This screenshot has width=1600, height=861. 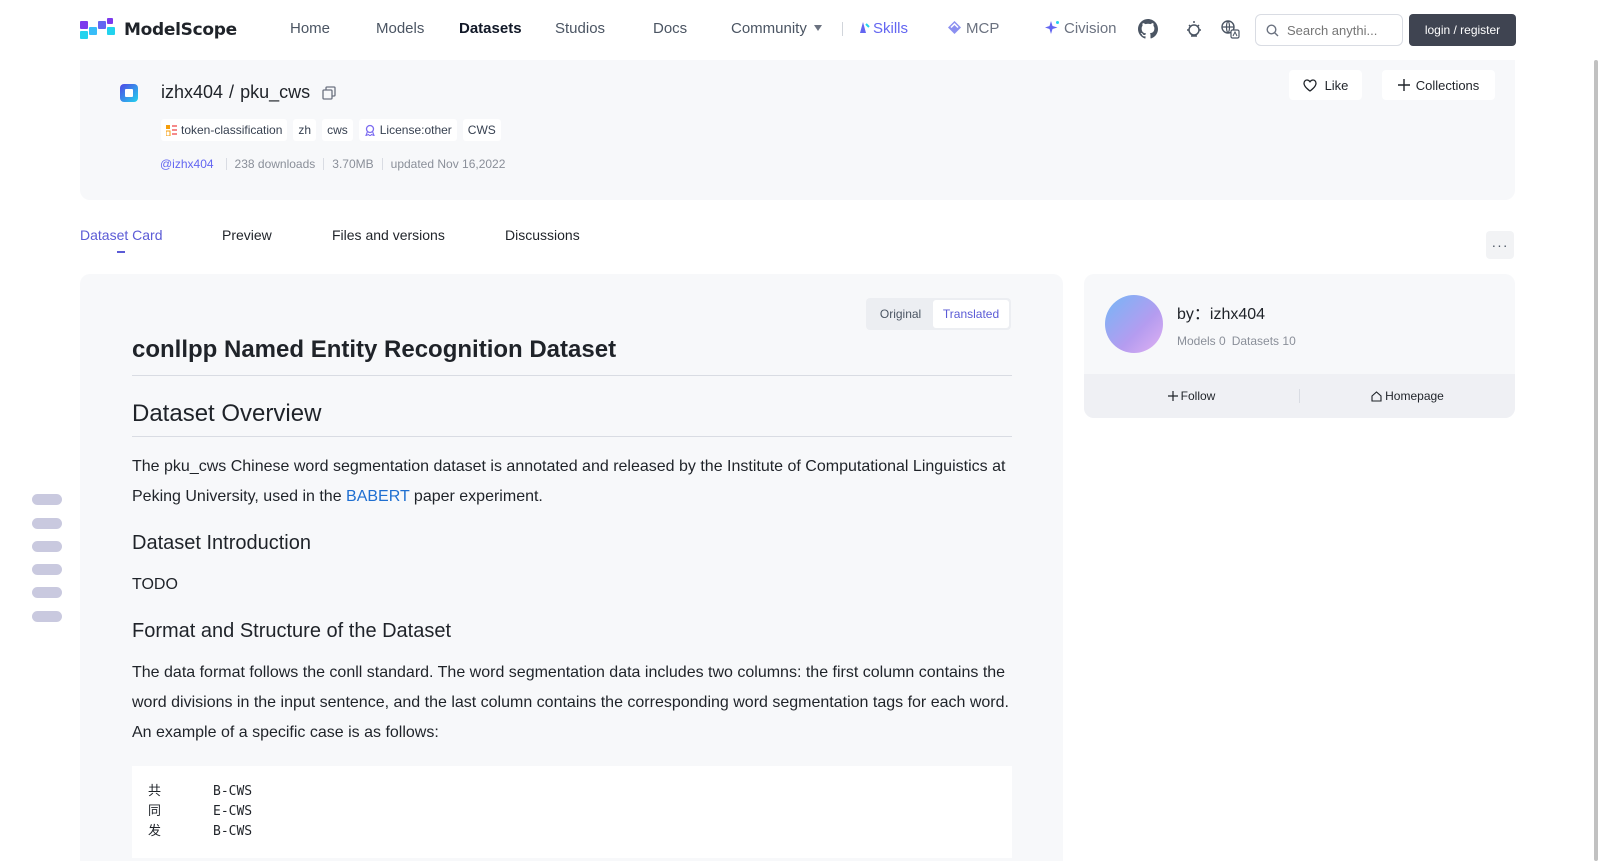 I want to click on updated-date: updated Nov 16,2022, so click(x=447, y=164).